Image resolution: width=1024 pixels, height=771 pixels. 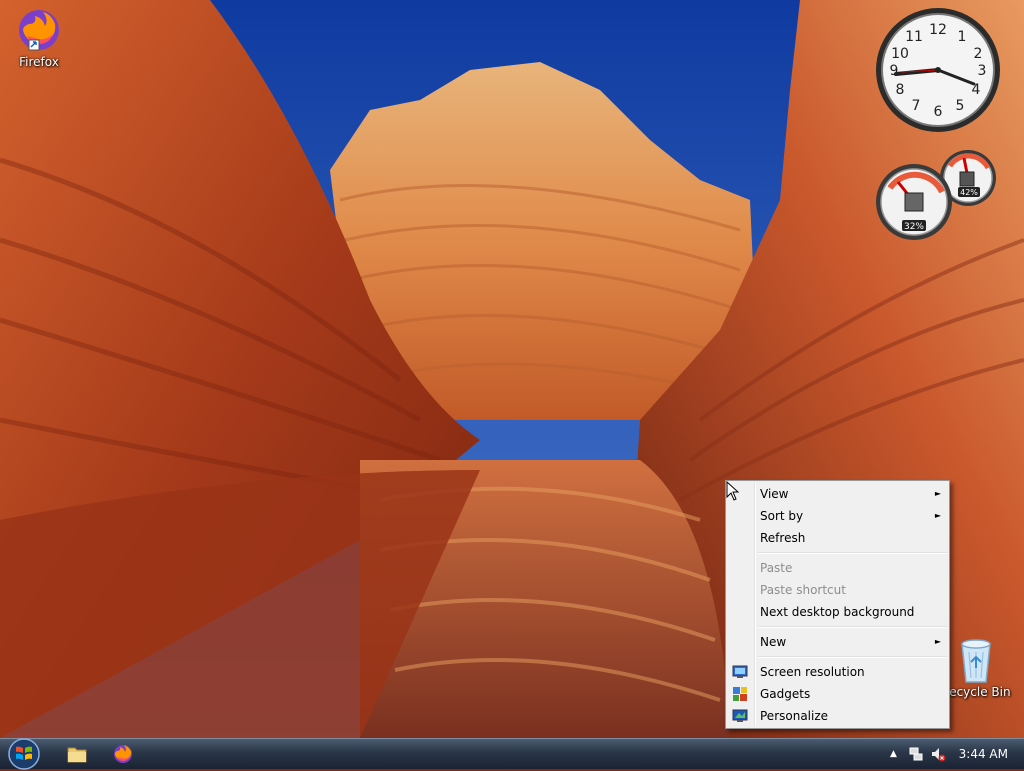 I want to click on desktop-icon-label: Firefox, so click(x=39, y=62).